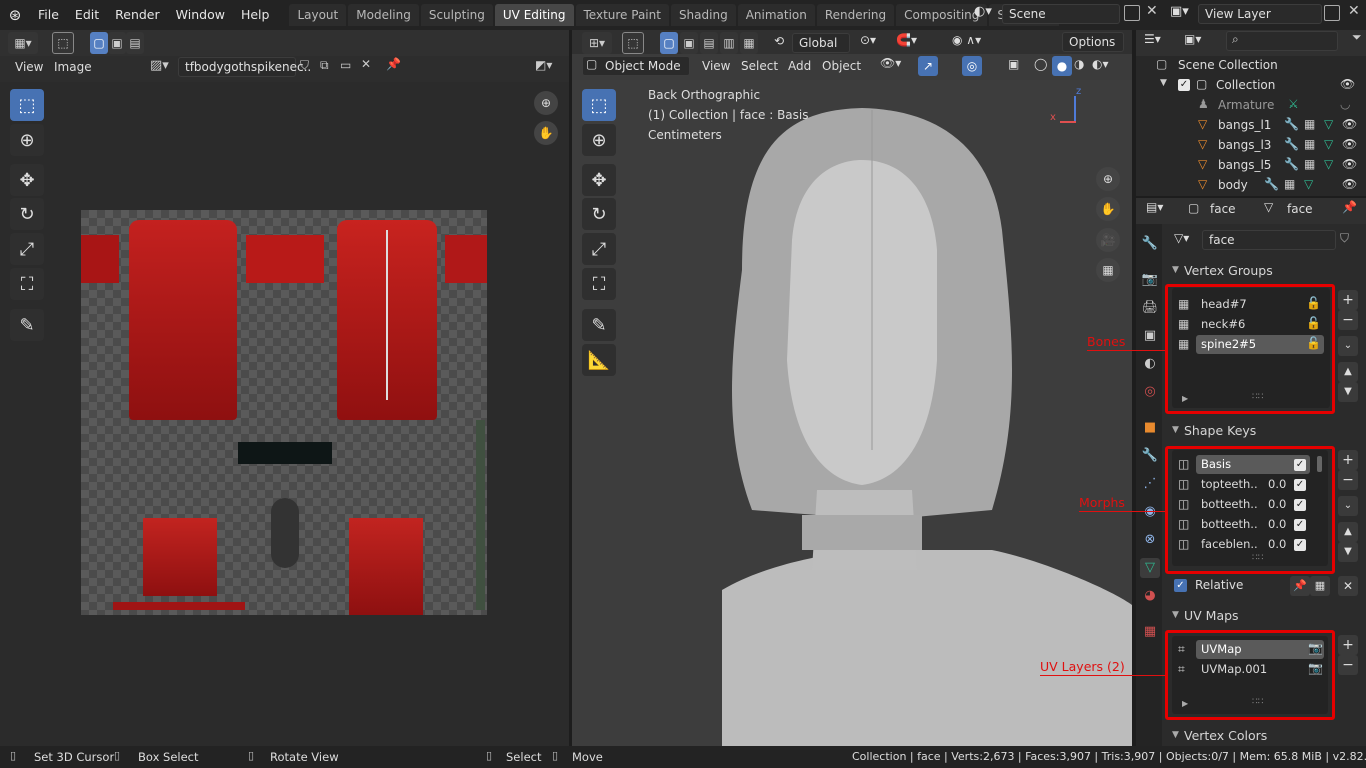 This screenshot has width=1366, height=768. What do you see at coordinates (546, 133) in the screenshot?
I see `uv-pan-hand-icon: ✋` at bounding box center [546, 133].